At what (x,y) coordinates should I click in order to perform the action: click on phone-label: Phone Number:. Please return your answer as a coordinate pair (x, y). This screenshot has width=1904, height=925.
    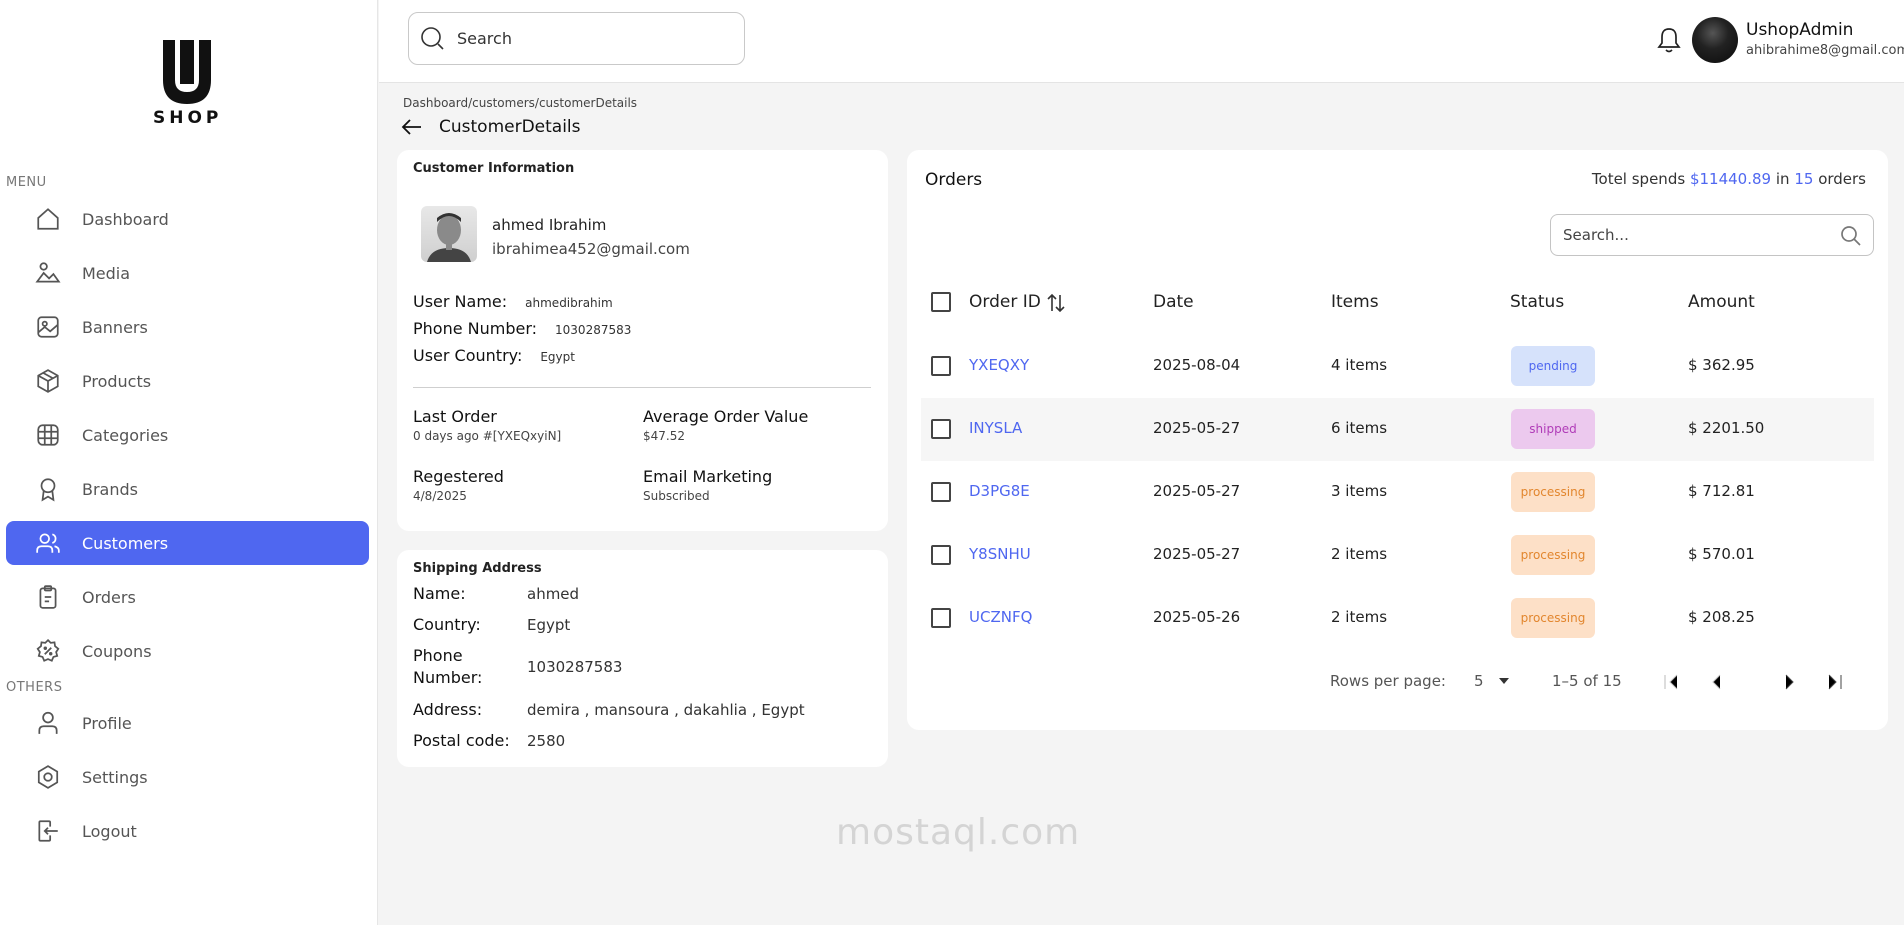
    Looking at the image, I should click on (475, 328).